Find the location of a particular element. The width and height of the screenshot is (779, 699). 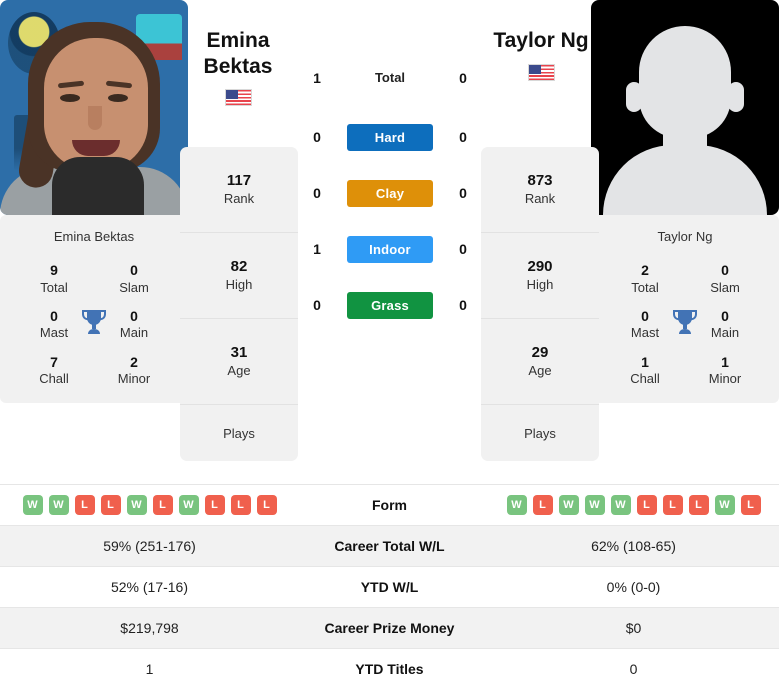

left-titles-chall-value: 7 is located at coordinates (54, 361).